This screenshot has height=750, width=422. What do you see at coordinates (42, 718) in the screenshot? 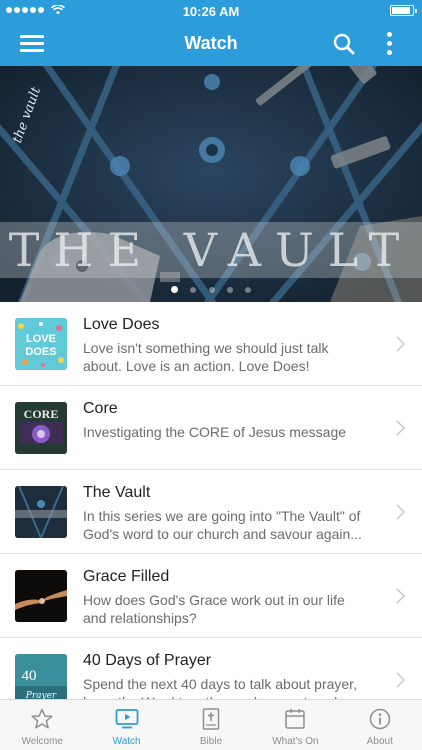
I see `star-icon` at bounding box center [42, 718].